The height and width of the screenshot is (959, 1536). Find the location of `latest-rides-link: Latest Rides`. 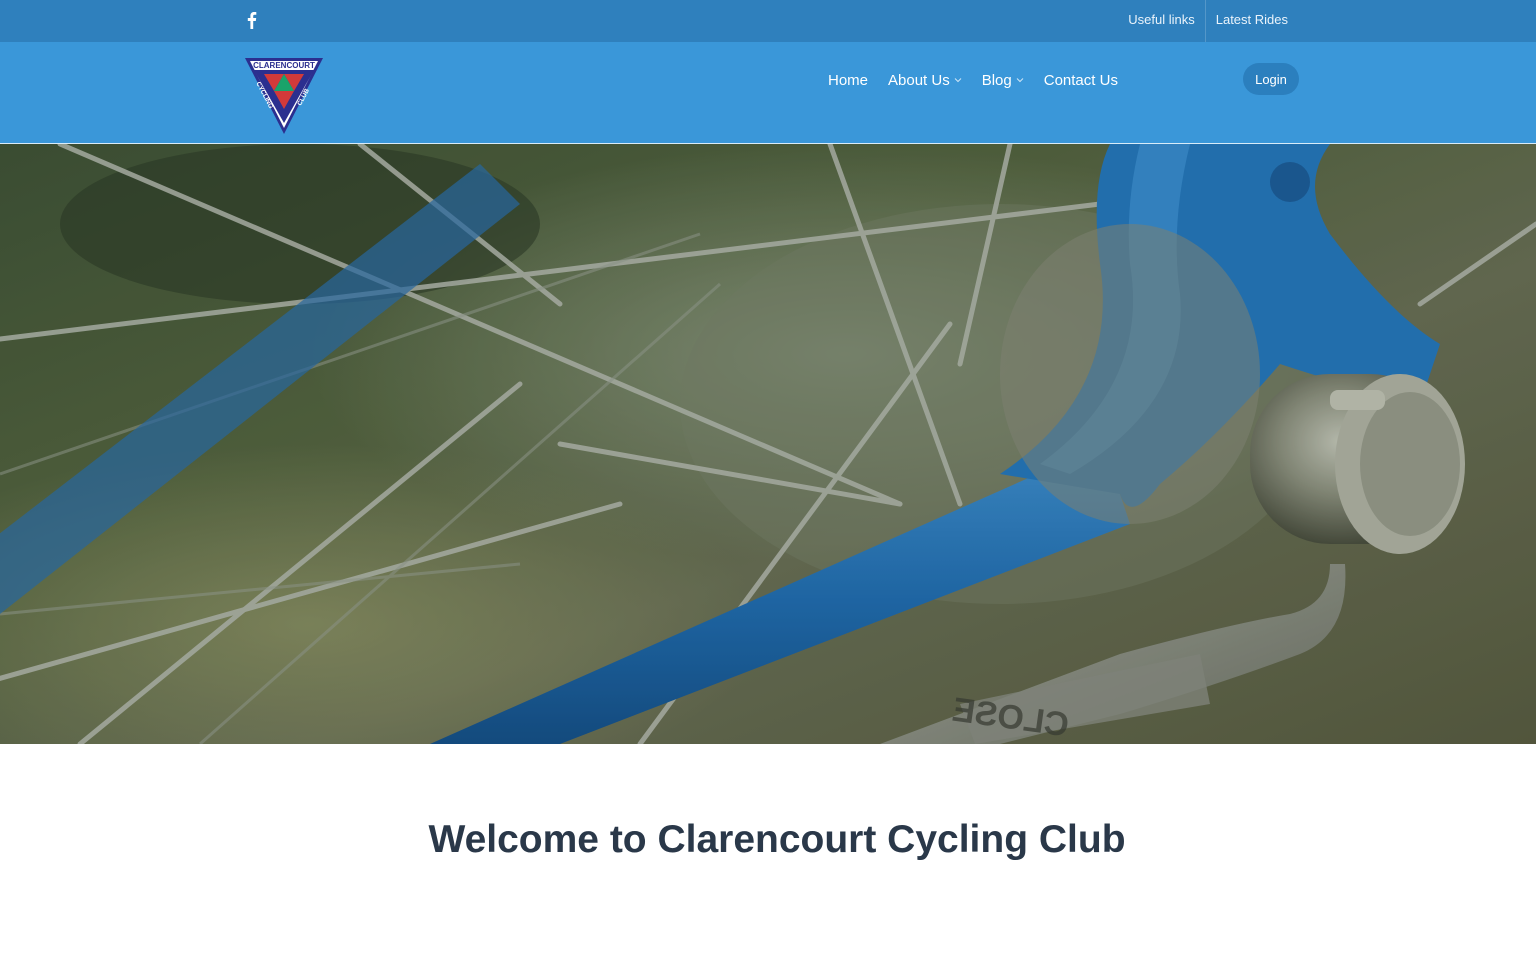

latest-rides-link: Latest Rides is located at coordinates (1252, 21).